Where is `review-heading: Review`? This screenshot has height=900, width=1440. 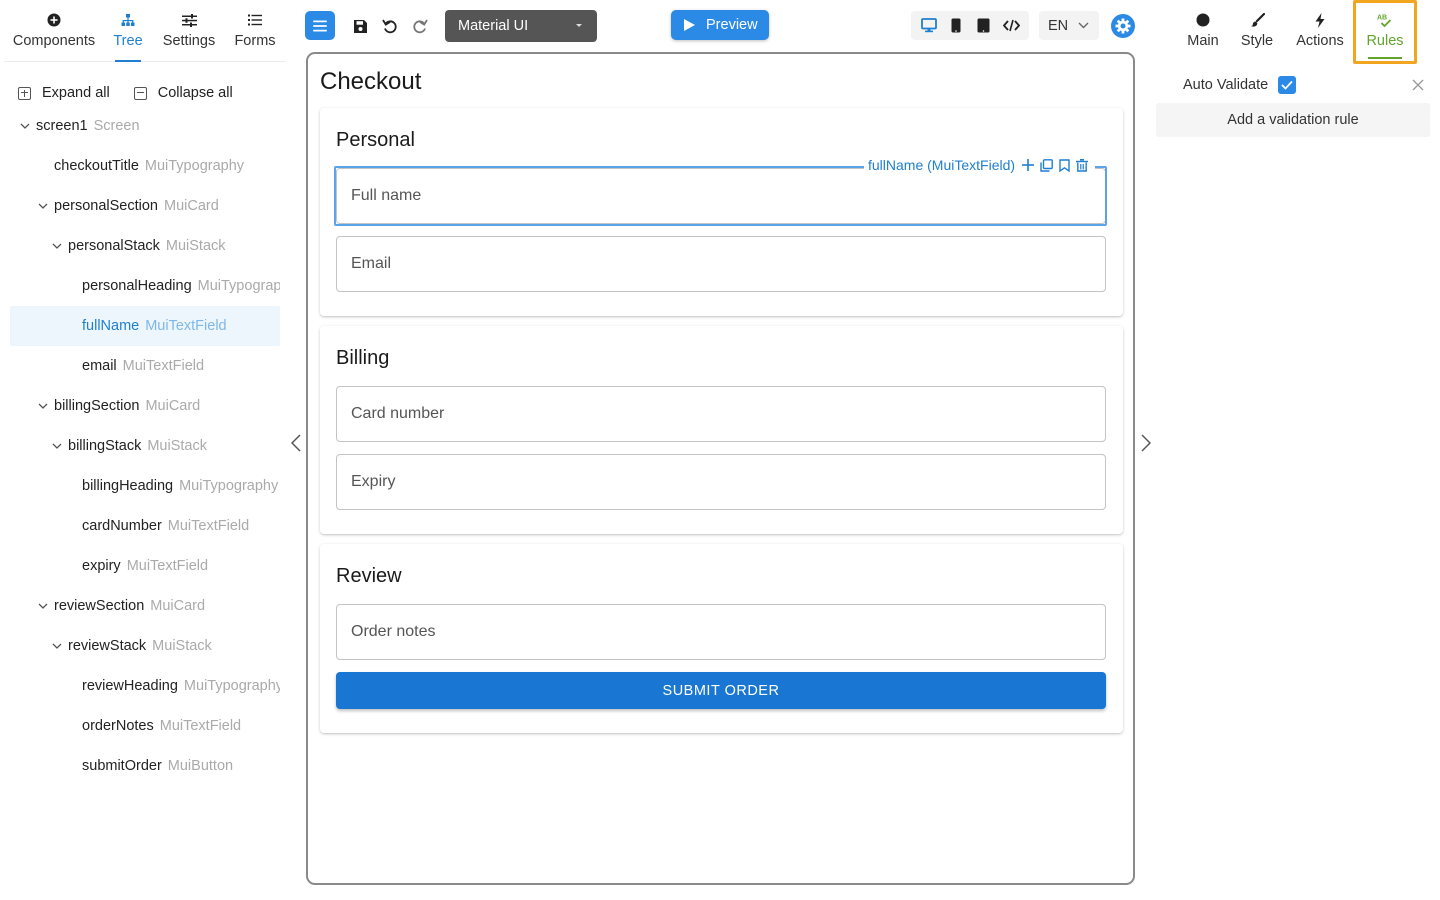 review-heading: Review is located at coordinates (369, 576).